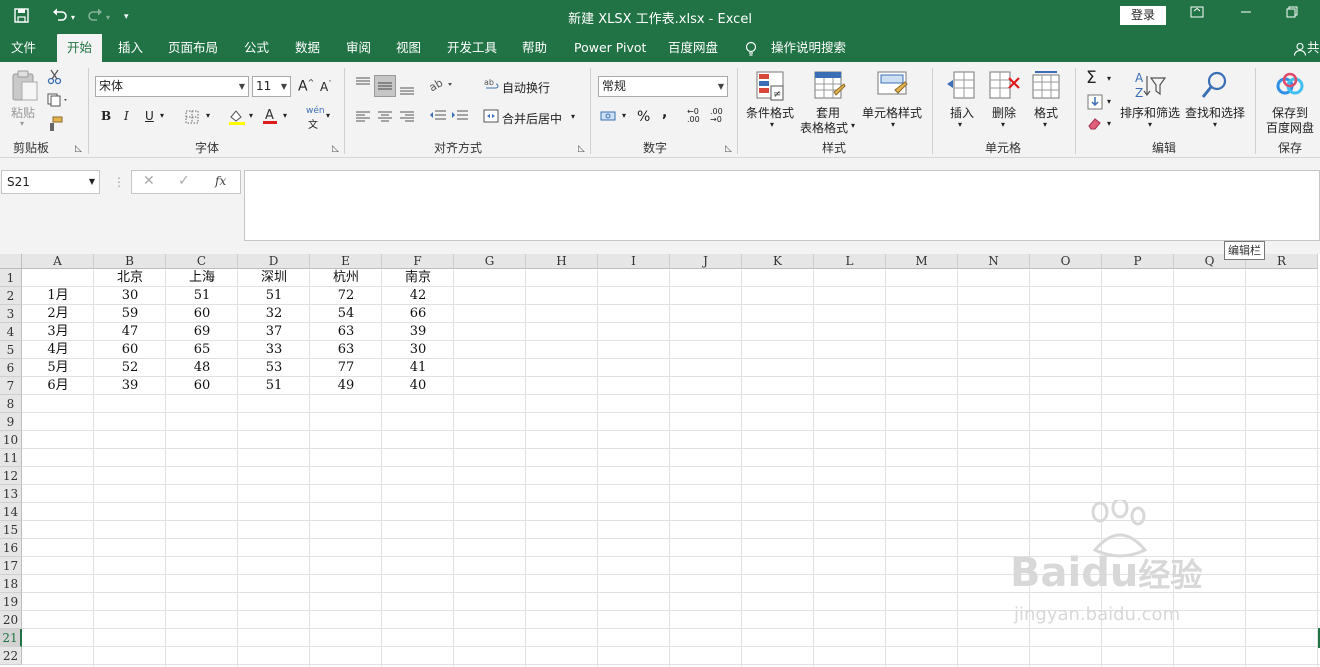  I want to click on accounting-dropdown-icon: ▾, so click(624, 115).